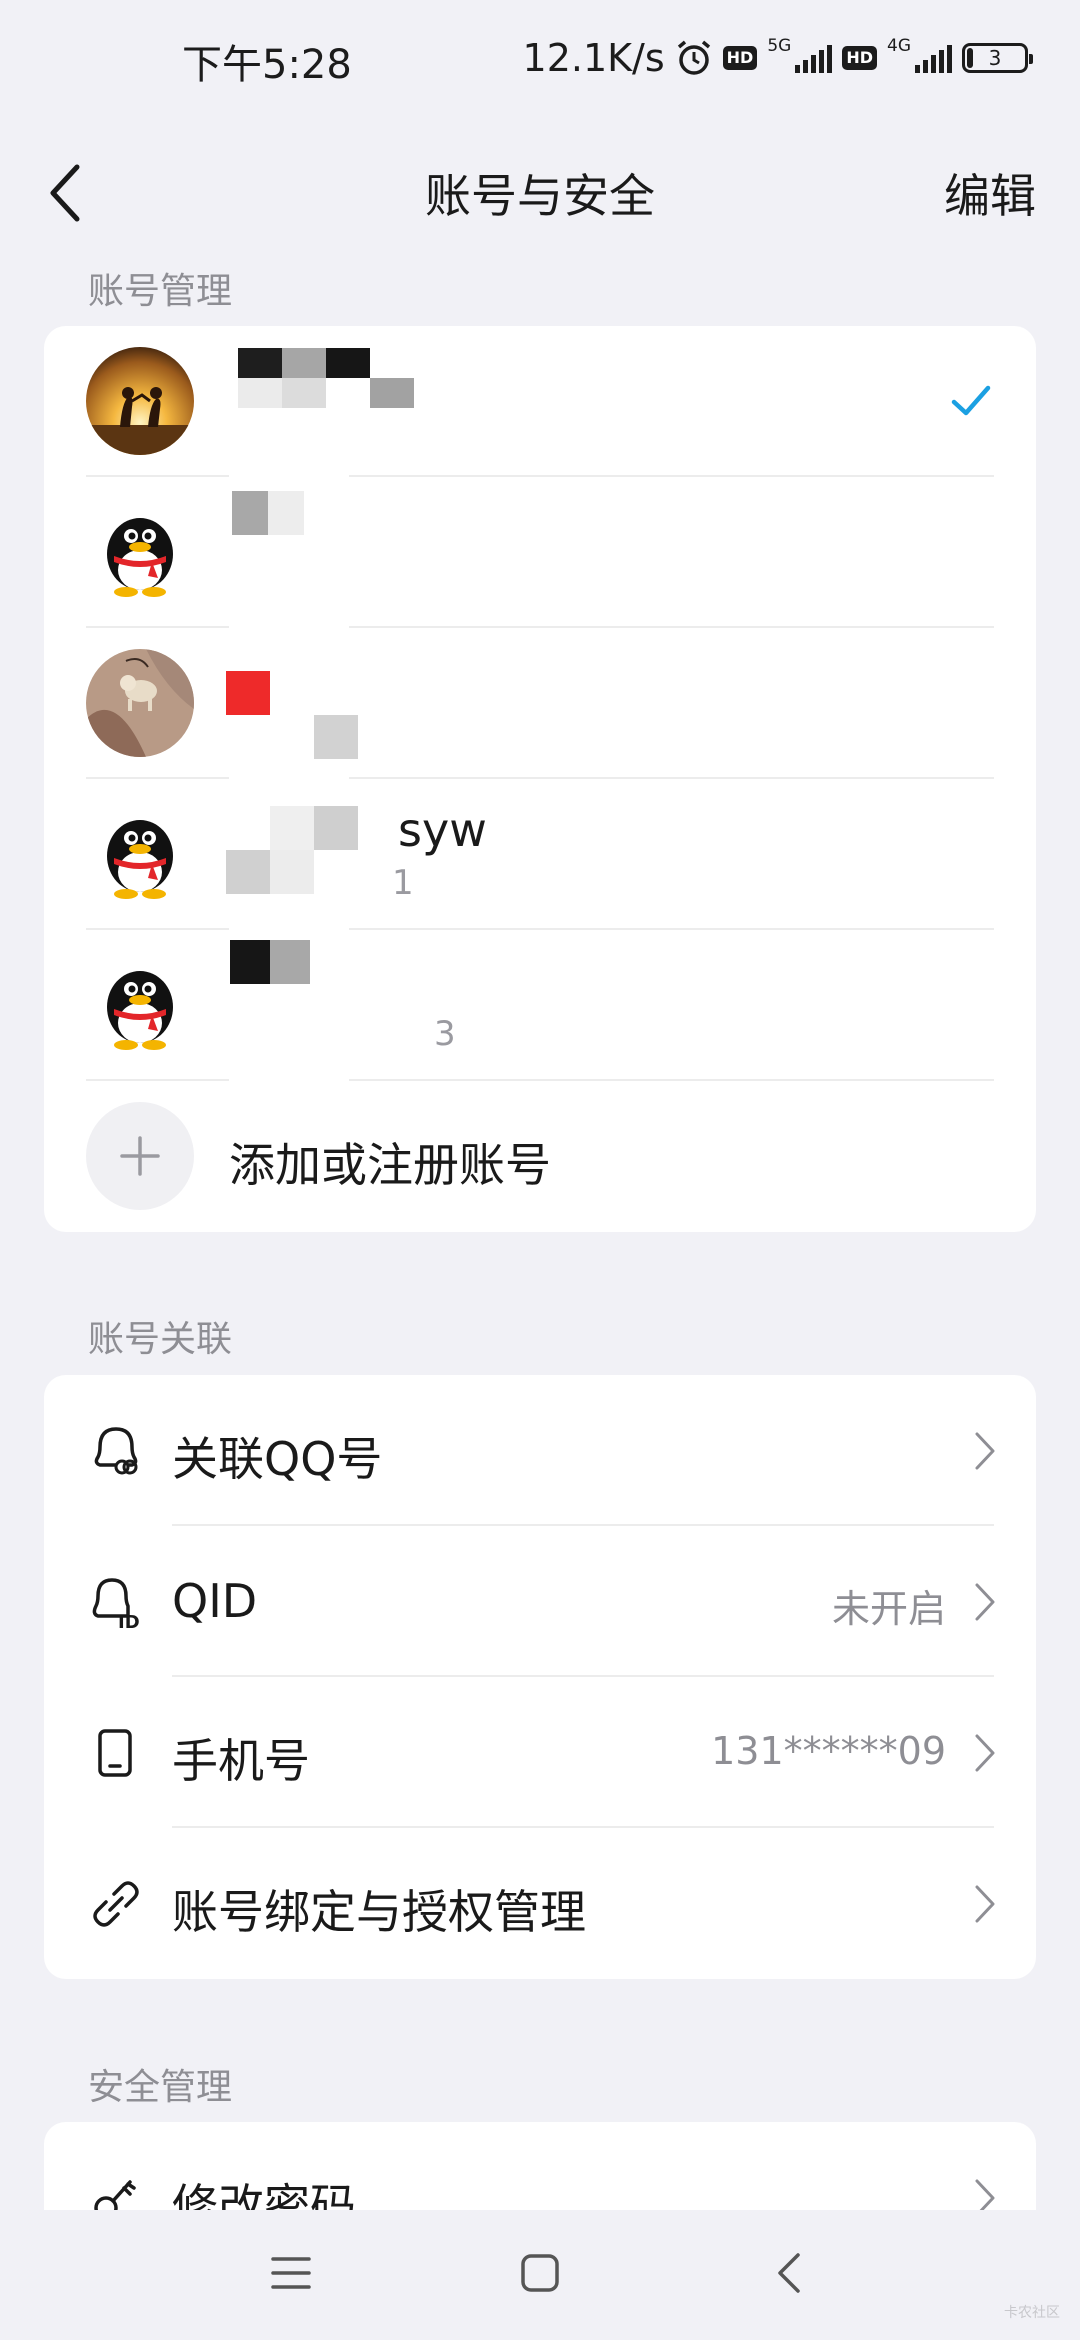 This screenshot has height=2340, width=1080. Describe the element at coordinates (740, 58) in the screenshot. I see `hd-badge-1: HD` at that location.